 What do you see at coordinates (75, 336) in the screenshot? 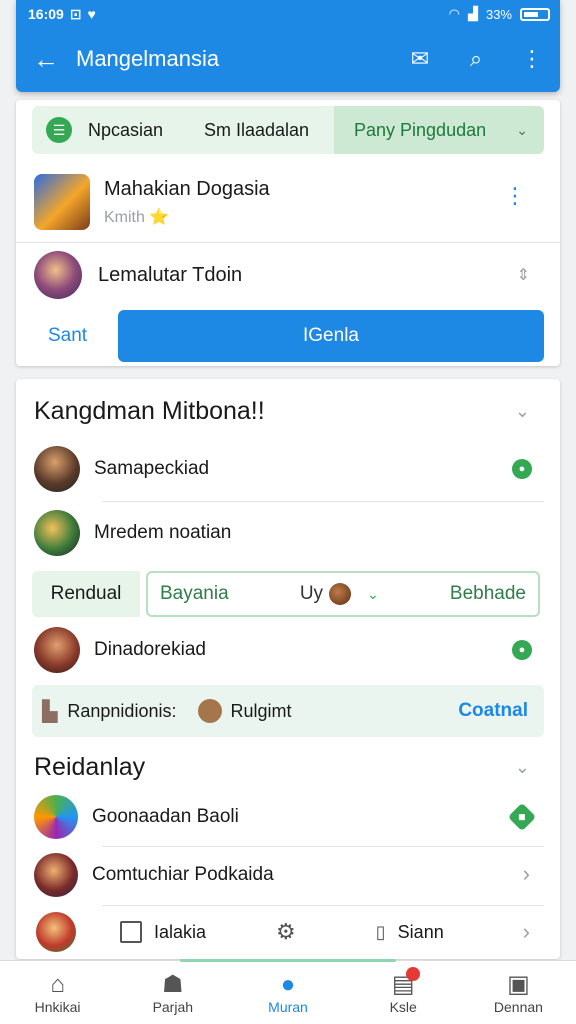
I see `secondary-button: Sant` at bounding box center [75, 336].